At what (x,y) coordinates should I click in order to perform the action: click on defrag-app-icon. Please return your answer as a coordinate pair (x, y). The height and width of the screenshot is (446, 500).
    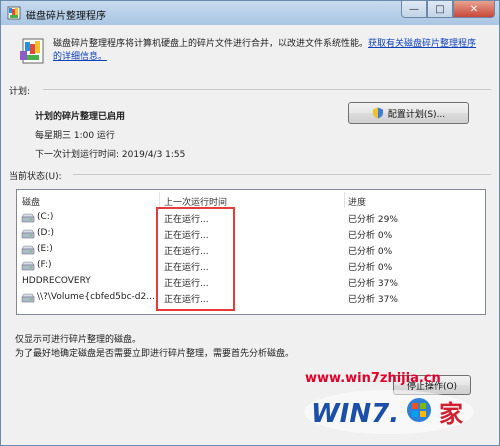
    Looking at the image, I should click on (14, 13).